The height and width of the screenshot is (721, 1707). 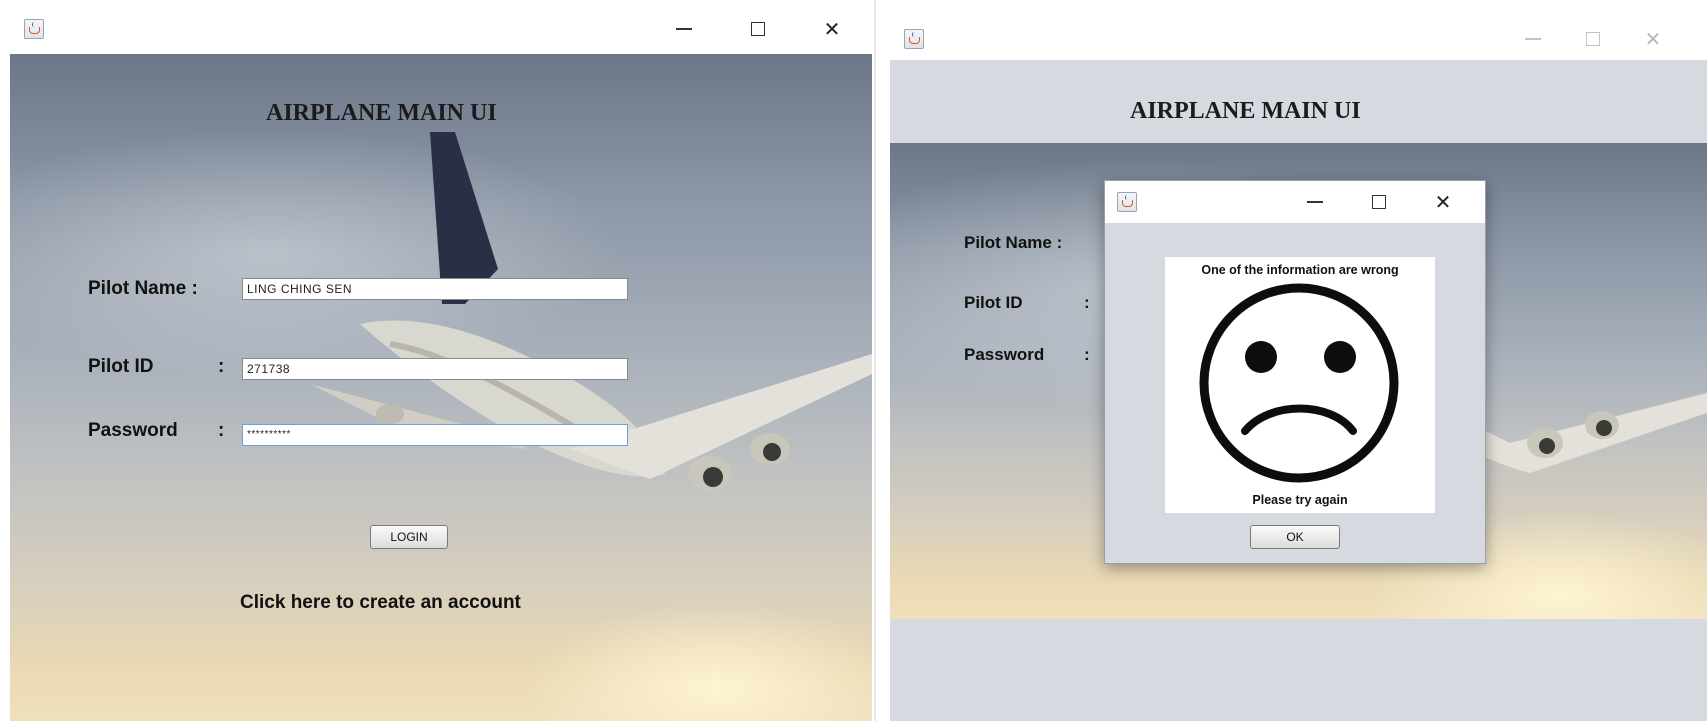 What do you see at coordinates (435, 369) in the screenshot?
I see `pilot-id-input: 271738` at bounding box center [435, 369].